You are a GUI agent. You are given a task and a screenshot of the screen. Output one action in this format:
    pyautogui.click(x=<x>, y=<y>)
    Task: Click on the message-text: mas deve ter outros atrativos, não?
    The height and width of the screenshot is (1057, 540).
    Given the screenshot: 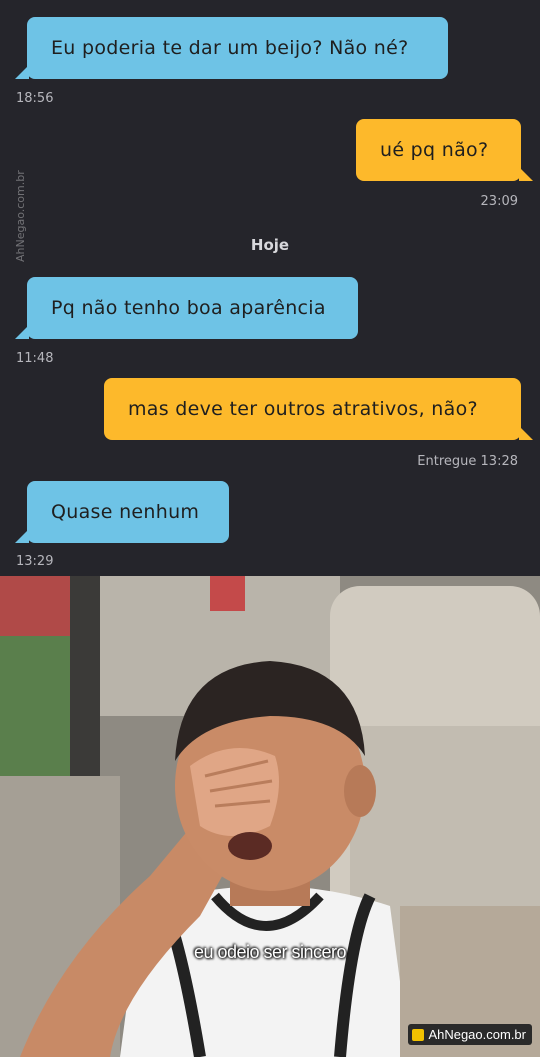 What is the action you would take?
    pyautogui.click(x=303, y=409)
    